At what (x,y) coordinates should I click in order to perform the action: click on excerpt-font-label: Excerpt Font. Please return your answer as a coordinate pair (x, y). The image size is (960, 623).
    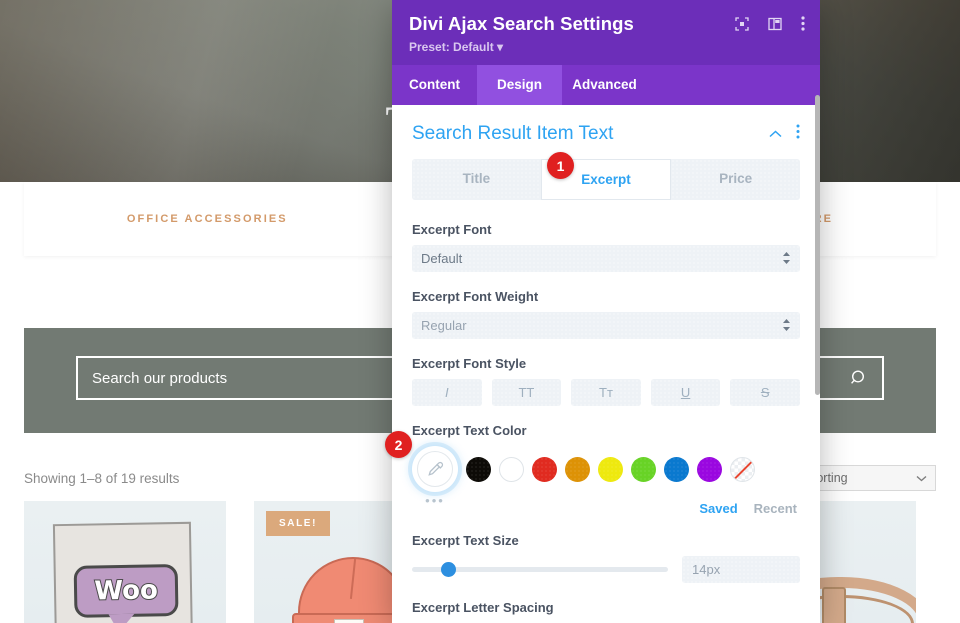
    Looking at the image, I should click on (452, 229).